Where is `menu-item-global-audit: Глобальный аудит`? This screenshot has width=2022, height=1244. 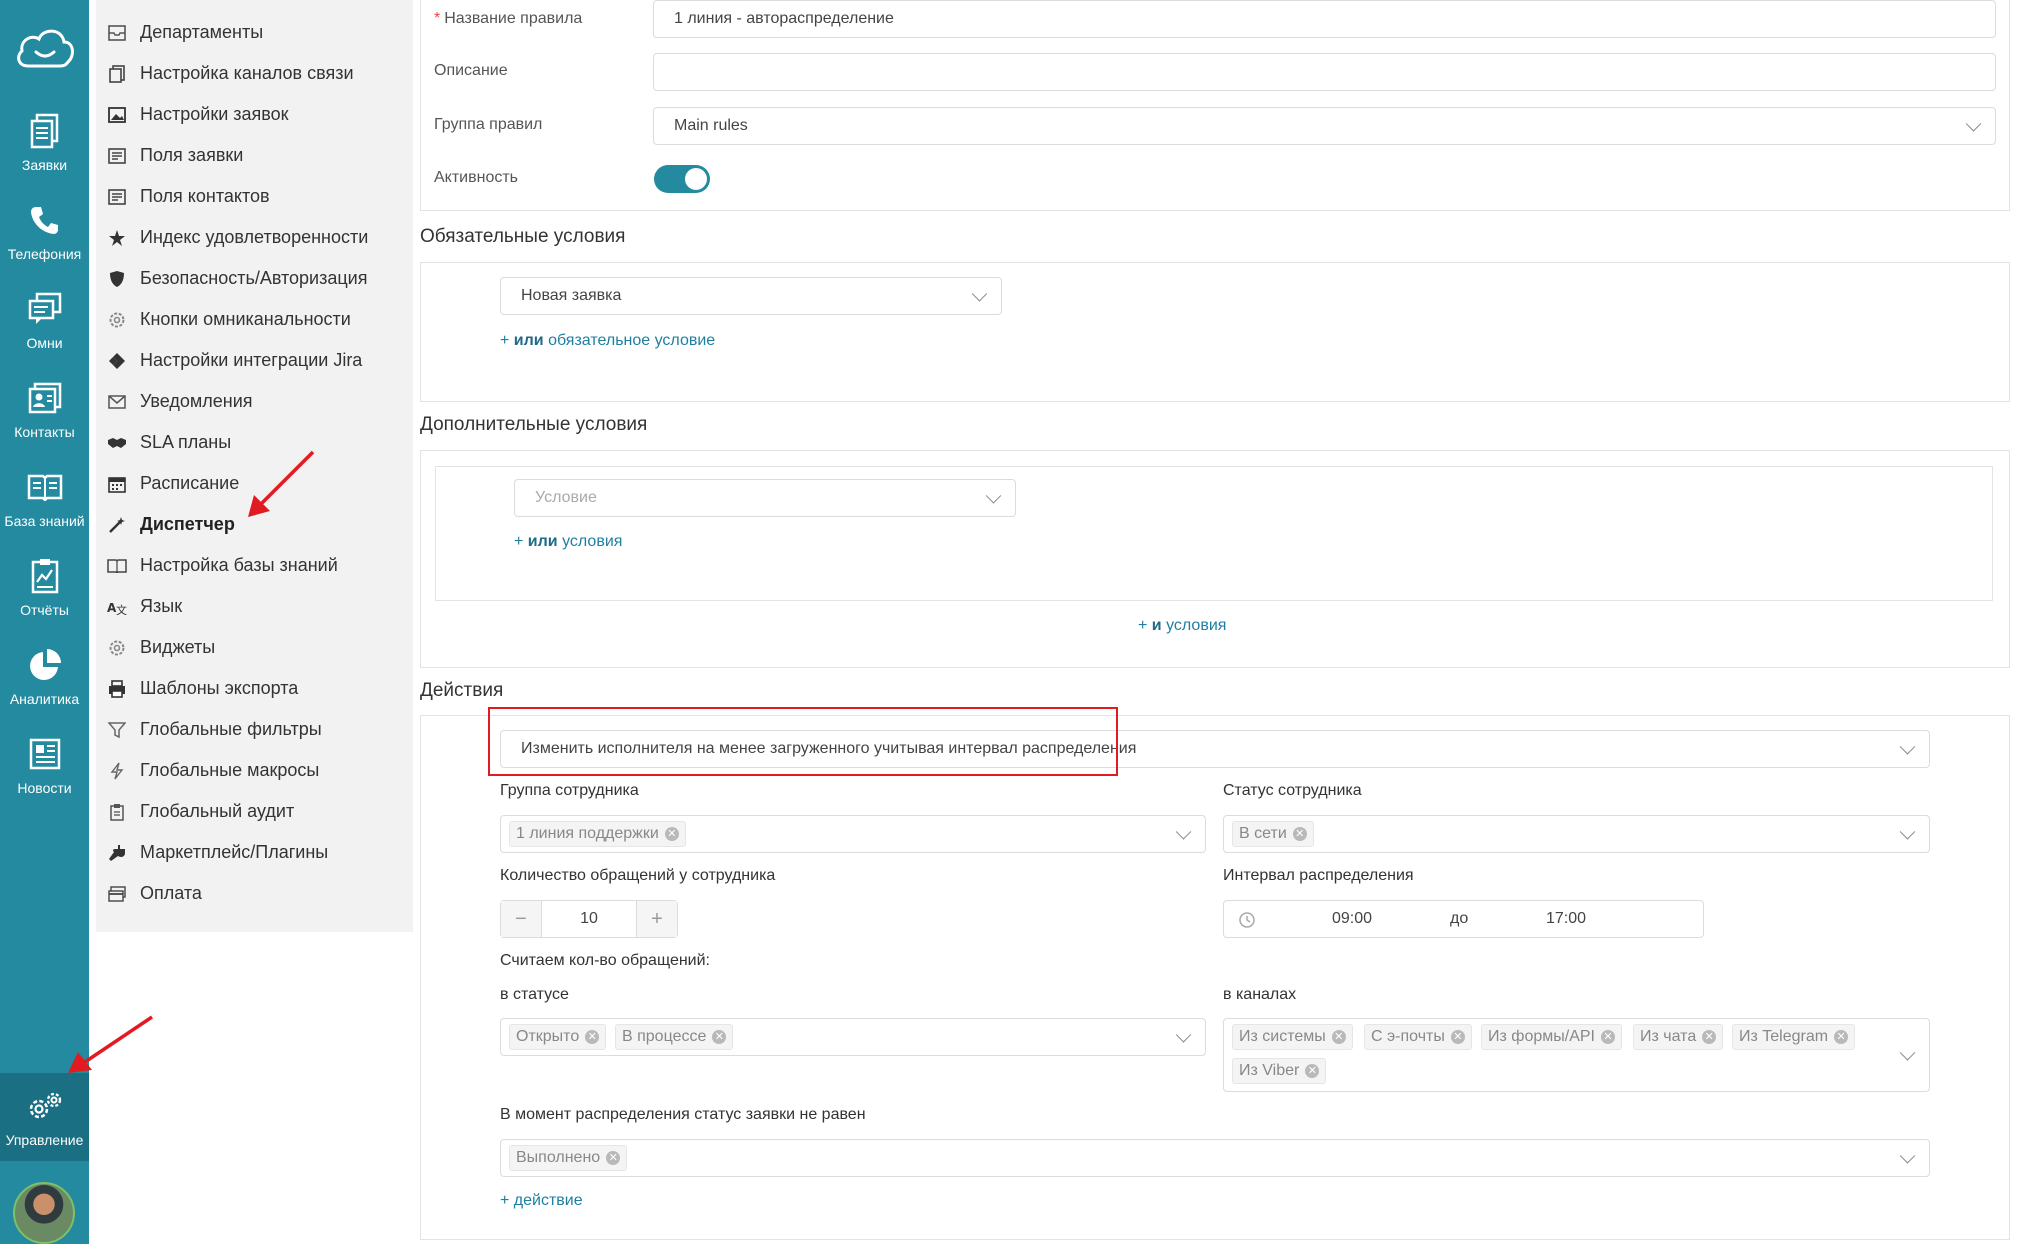
menu-item-global-audit: Глобальный аудит is located at coordinates (256, 811).